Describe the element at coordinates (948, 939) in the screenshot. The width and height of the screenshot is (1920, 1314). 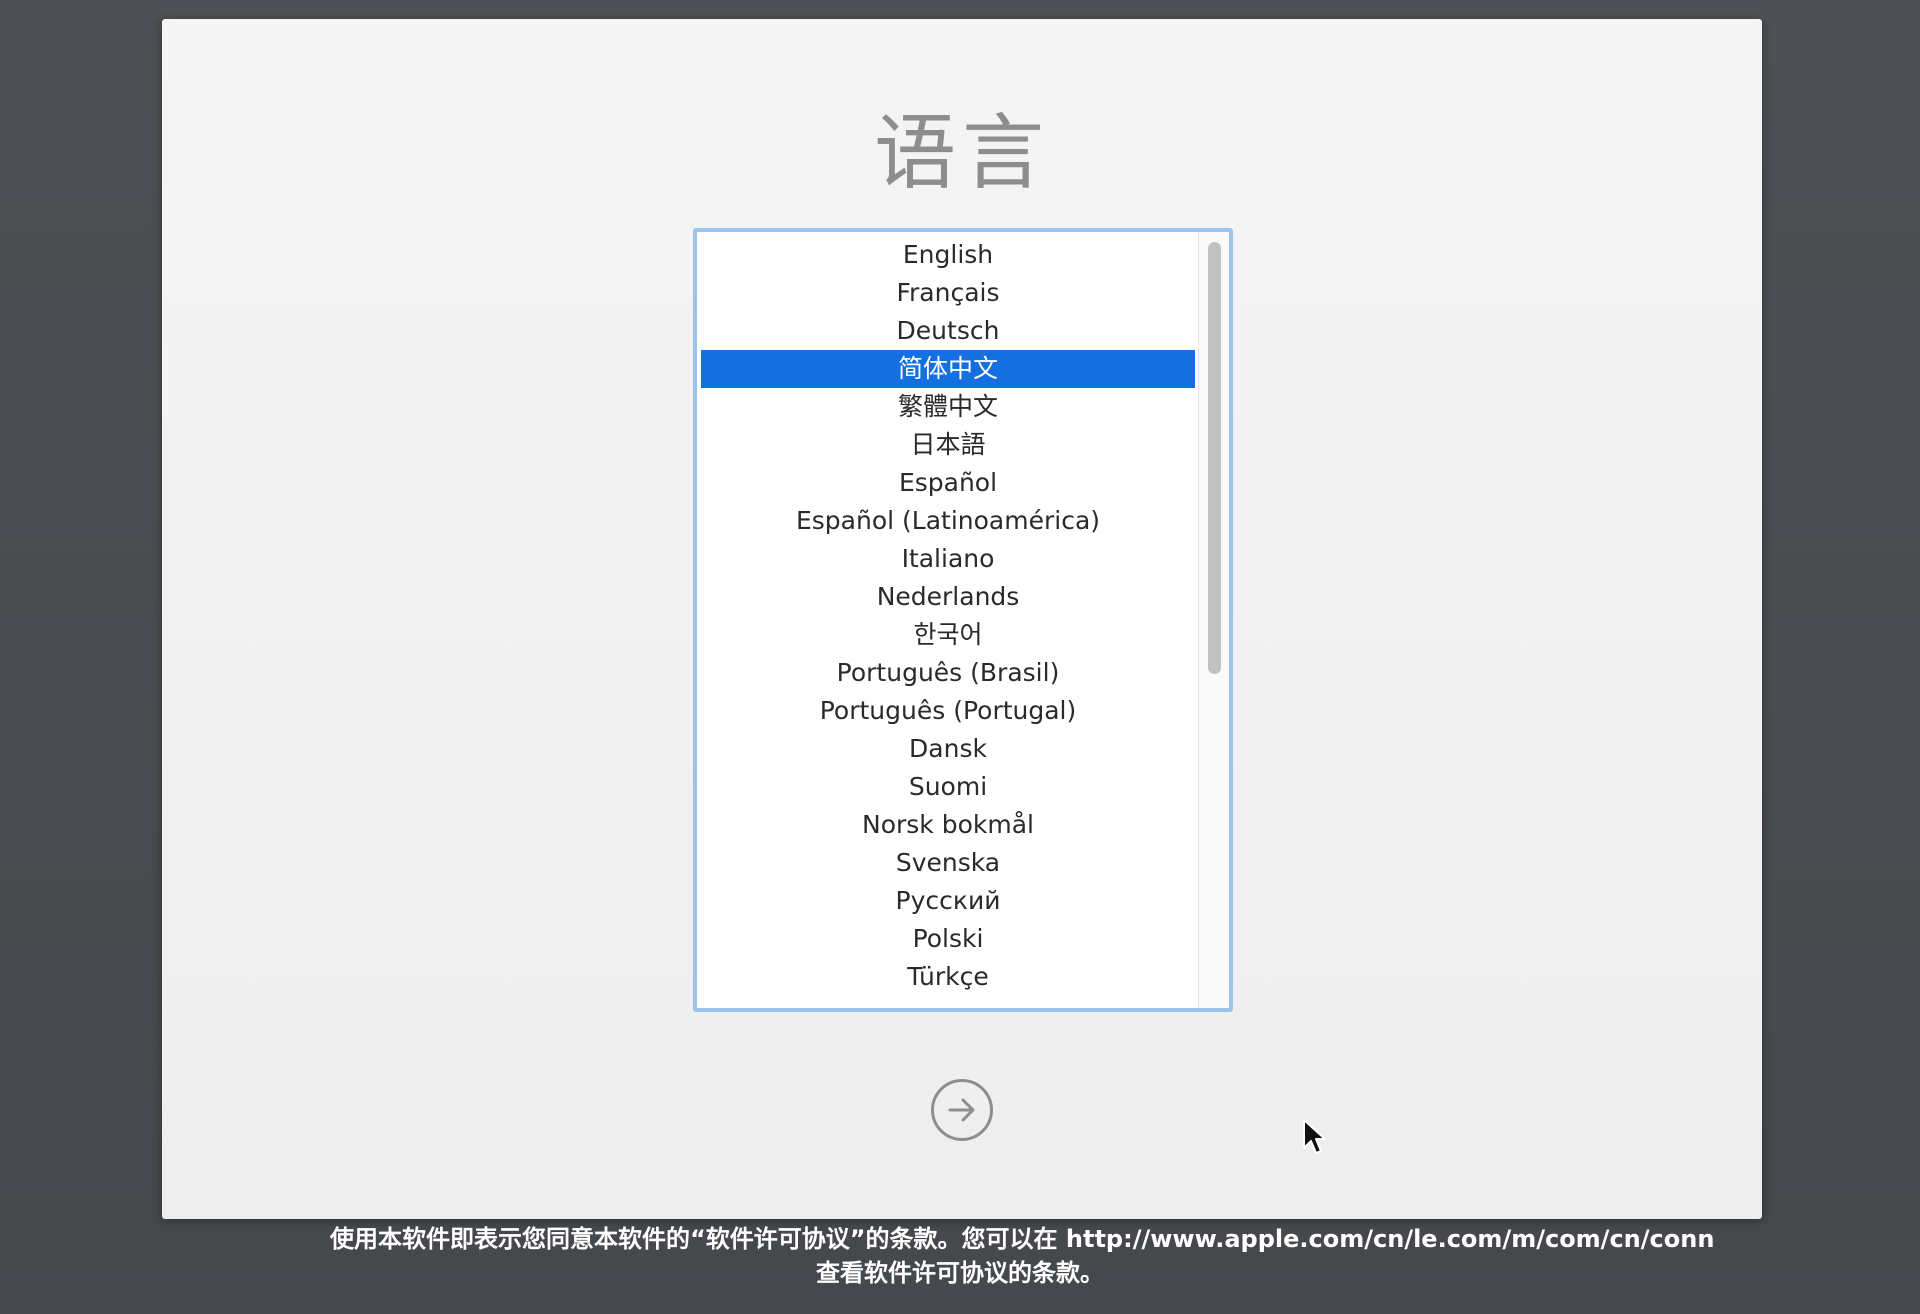
I see `language-list-item: Polski` at that location.